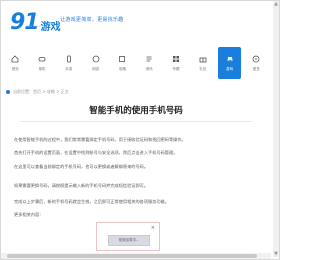  I want to click on nav-item-gift: 礼包, so click(203, 63).